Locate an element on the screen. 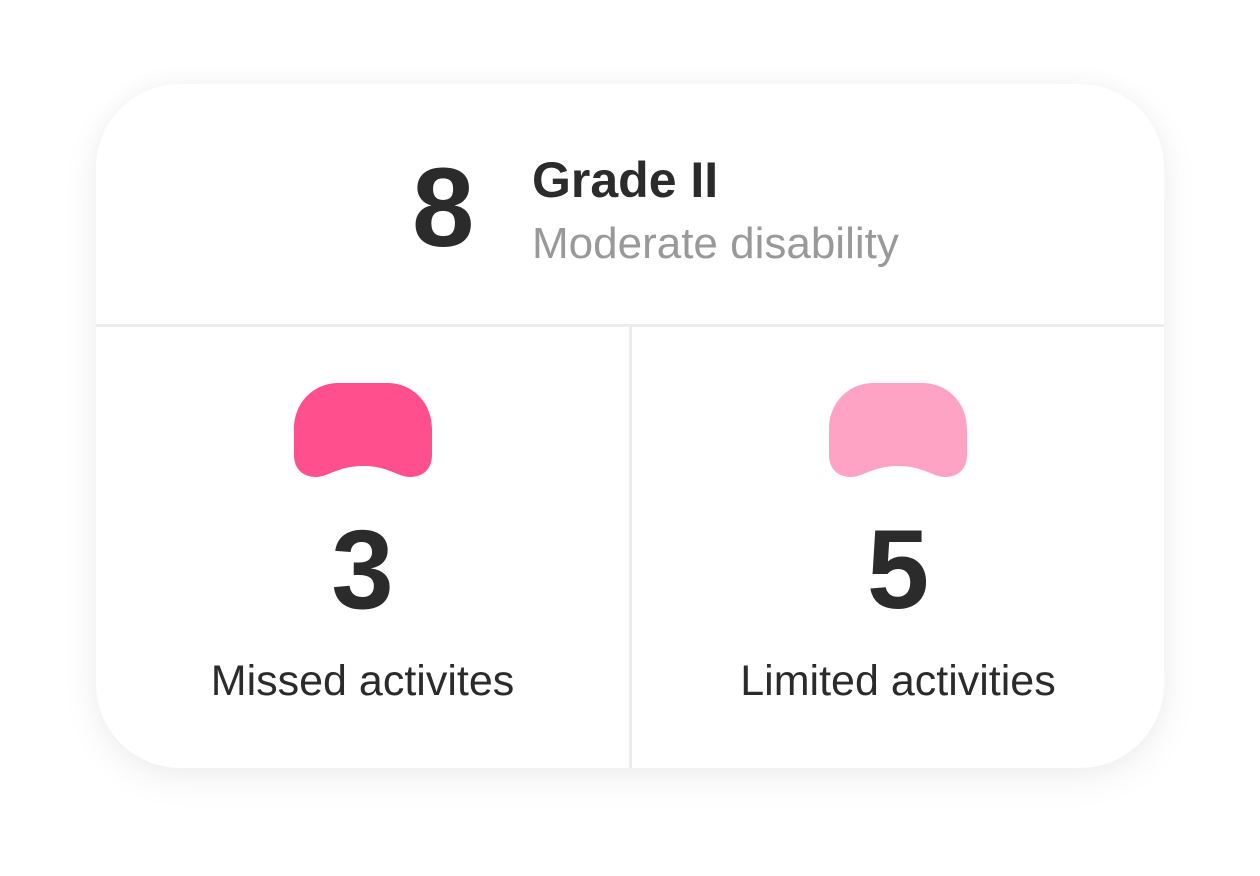 The width and height of the screenshot is (1260, 876). limited-activities-count: 5 is located at coordinates (898, 569).